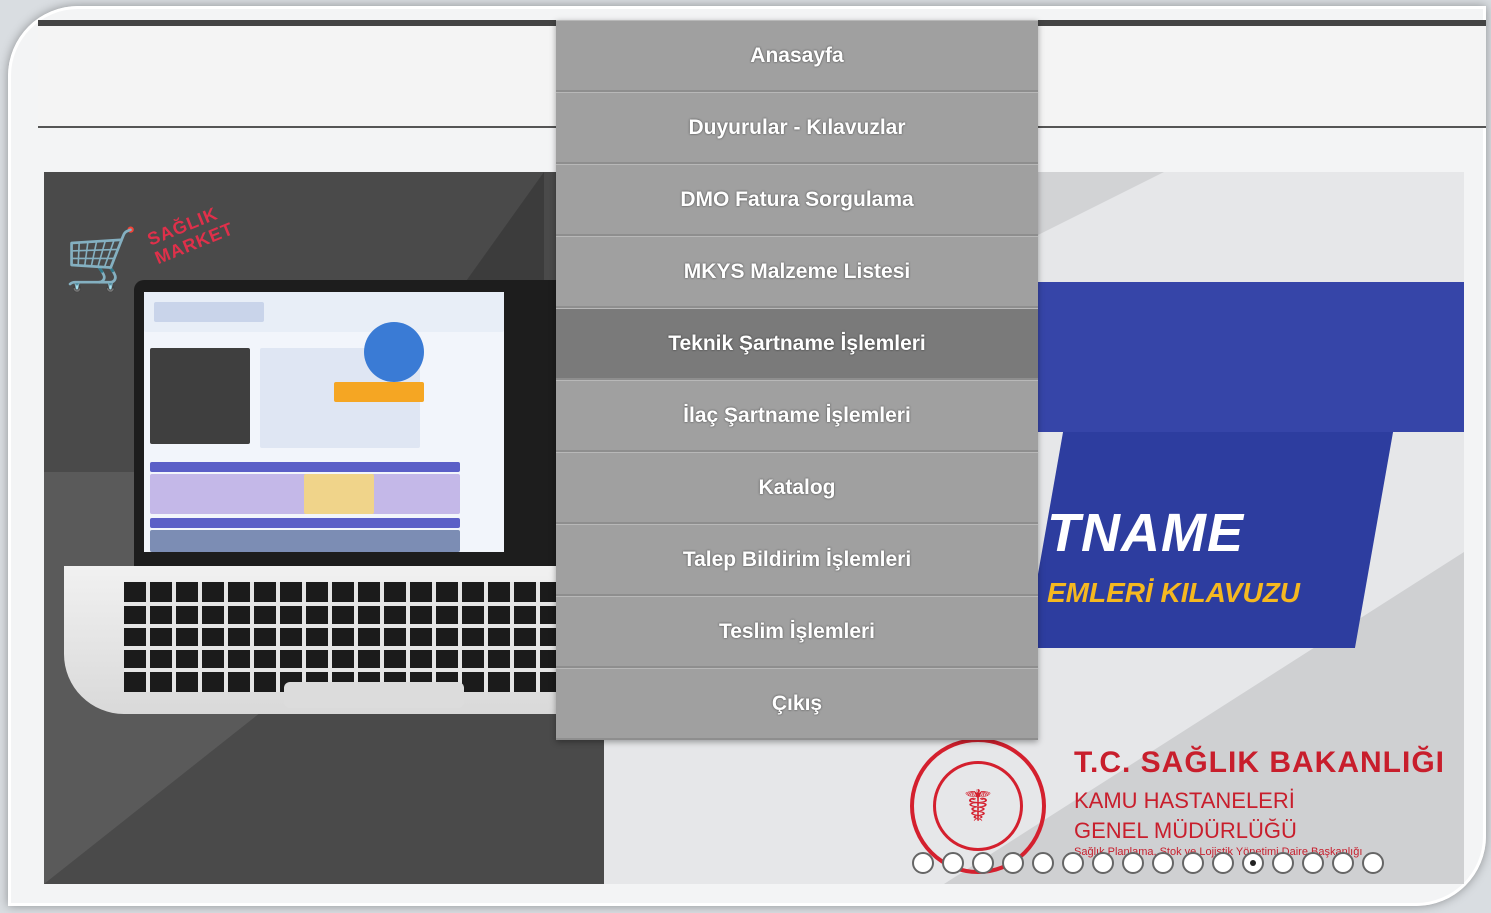 The image size is (1491, 913). Describe the element at coordinates (1259, 762) in the screenshot. I see `ministry-title: T.C. SAĞLIK BAKANLIĞI` at that location.